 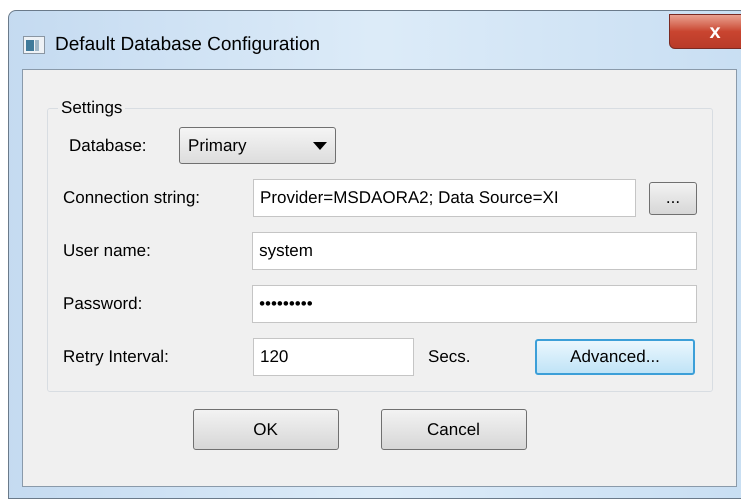 What do you see at coordinates (453, 429) in the screenshot?
I see `dialog-button: Cancel` at bounding box center [453, 429].